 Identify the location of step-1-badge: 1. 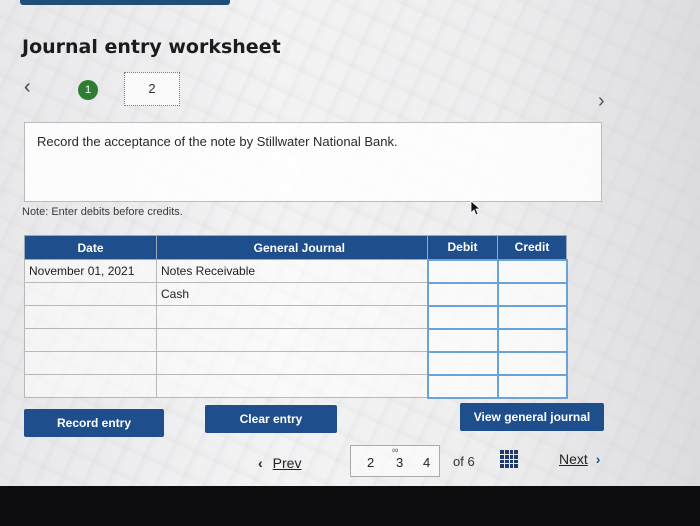
(88, 90).